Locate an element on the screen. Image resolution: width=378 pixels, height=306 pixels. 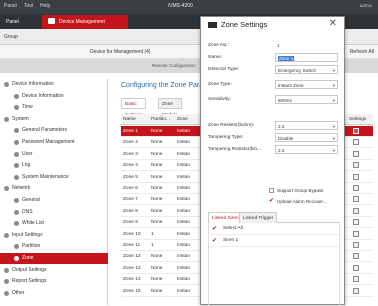
cell-partition: 1 is located at coordinates (152, 234).